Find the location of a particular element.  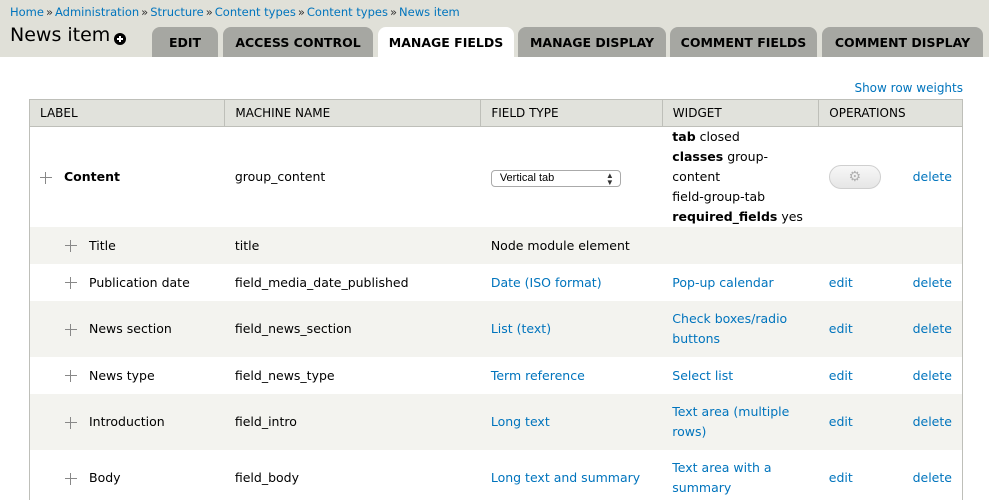

row-label: Content is located at coordinates (92, 176).